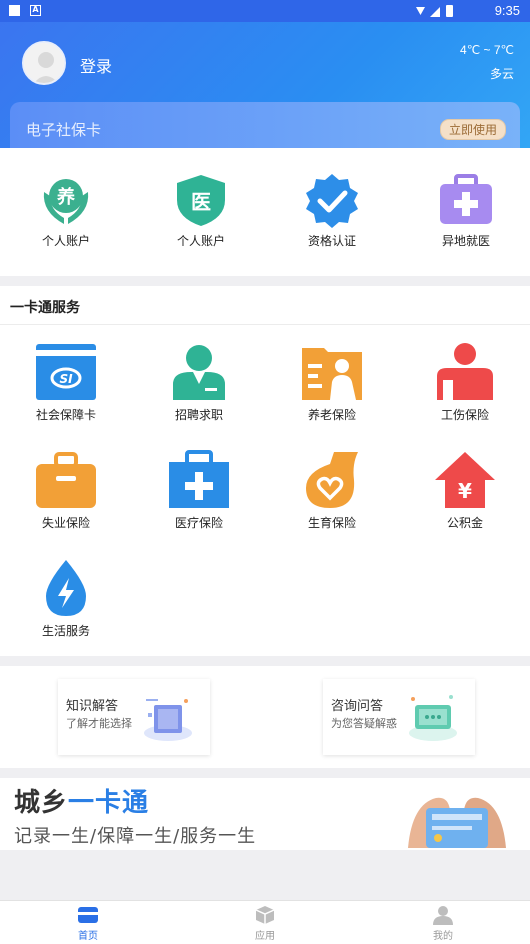 The width and height of the screenshot is (530, 944). Describe the element at coordinates (464, 523) in the screenshot. I see `service-label: 公积金` at that location.